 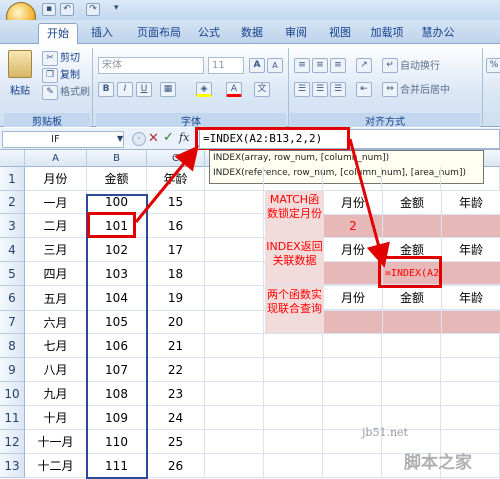 What do you see at coordinates (262, 203) in the screenshot?
I see `annotation-arrows` at bounding box center [262, 203].